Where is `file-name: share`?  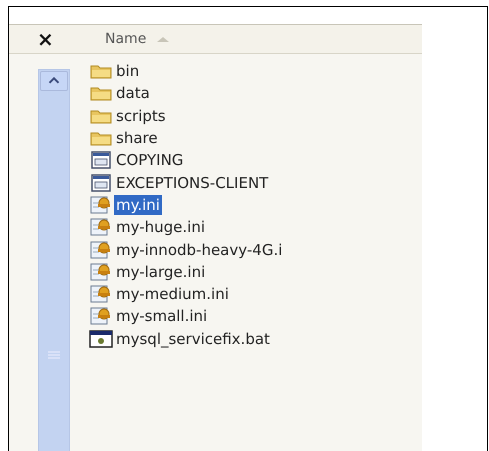 file-name: share is located at coordinates (137, 138).